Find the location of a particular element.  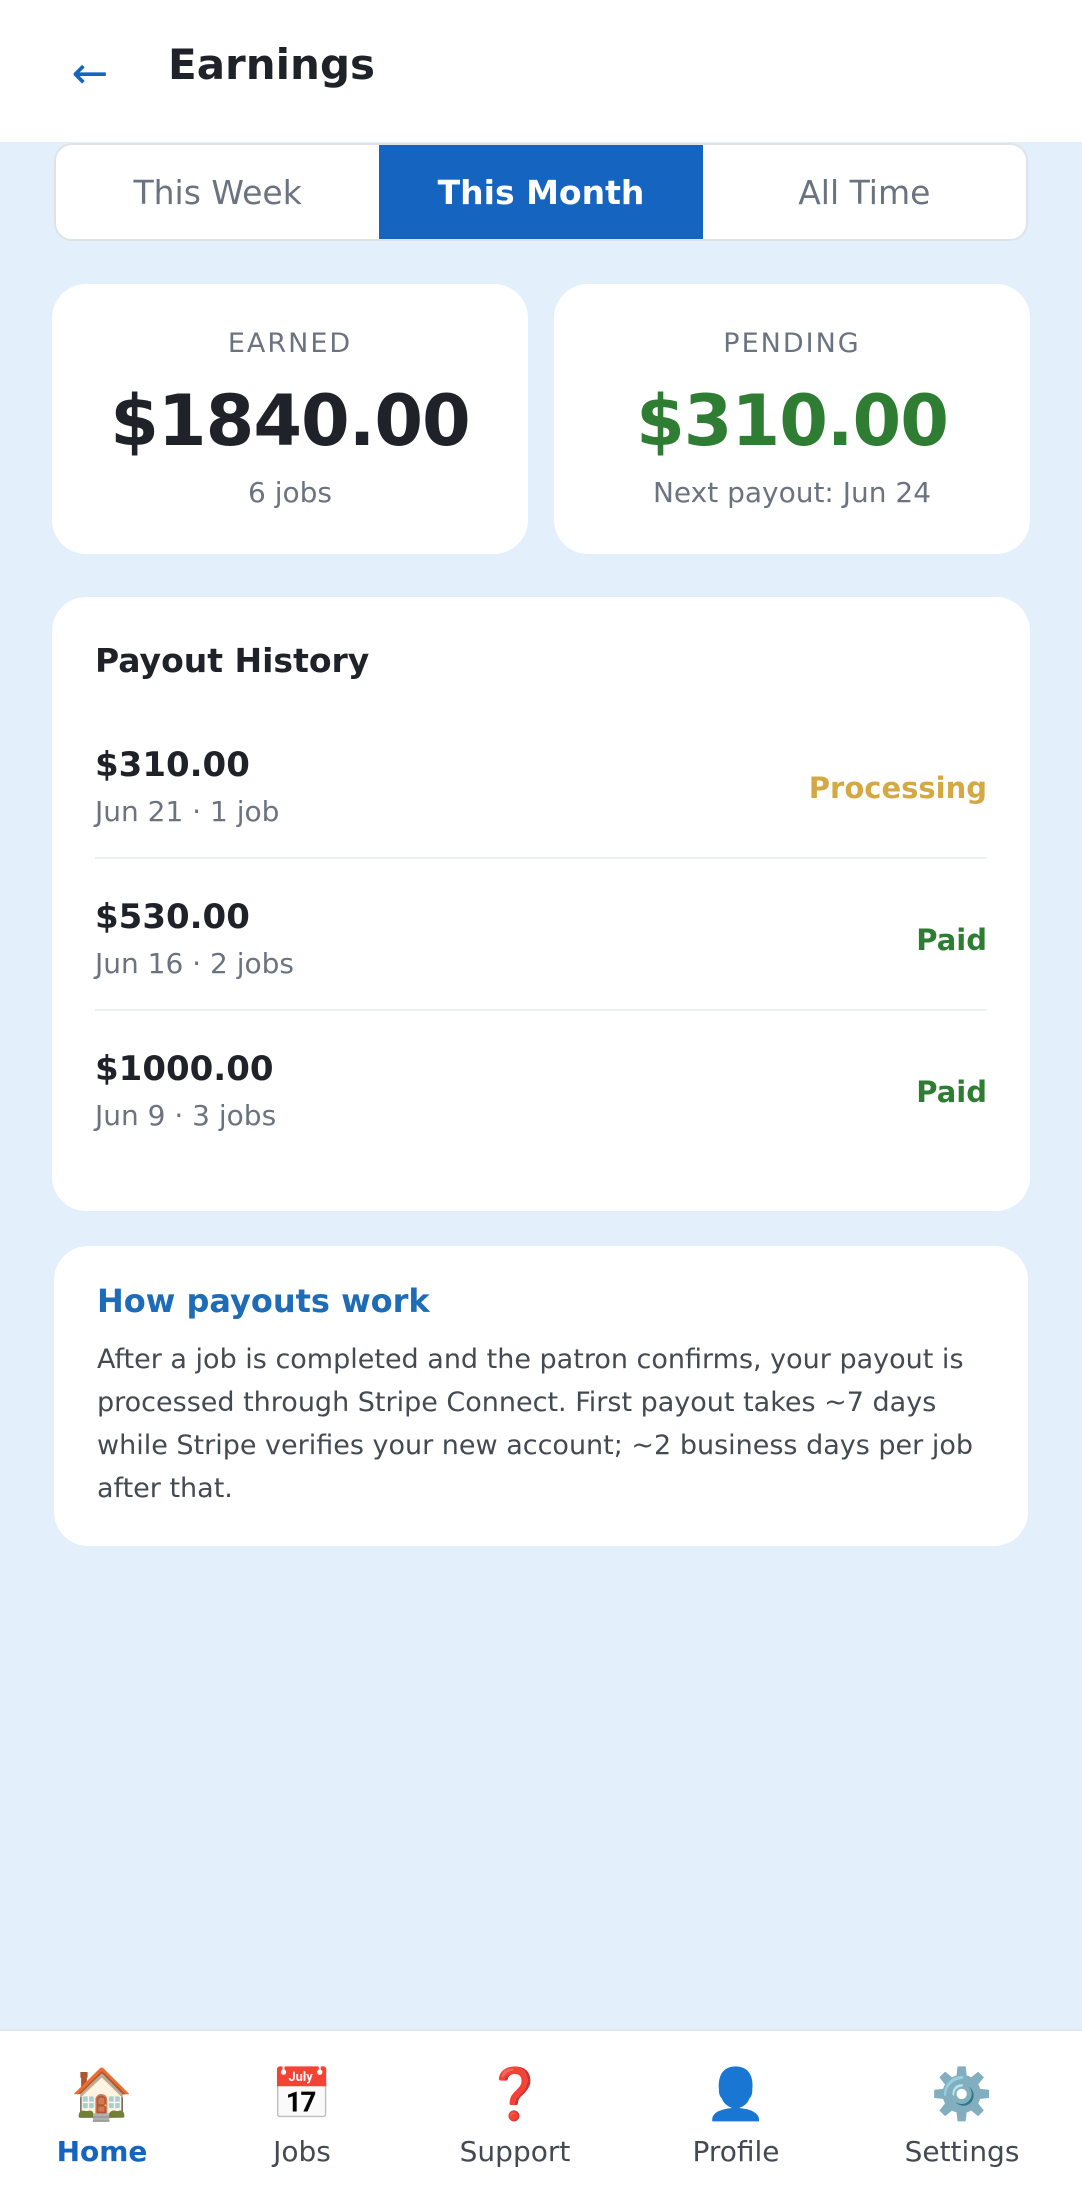

nav-support: ❓ Support is located at coordinates (515, 2116).